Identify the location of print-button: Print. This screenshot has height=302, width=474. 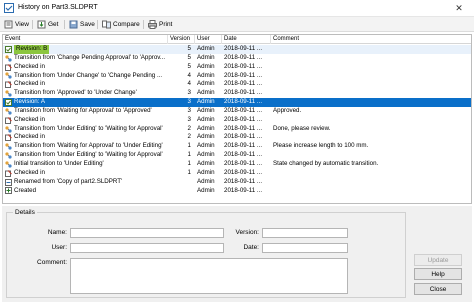
(160, 24).